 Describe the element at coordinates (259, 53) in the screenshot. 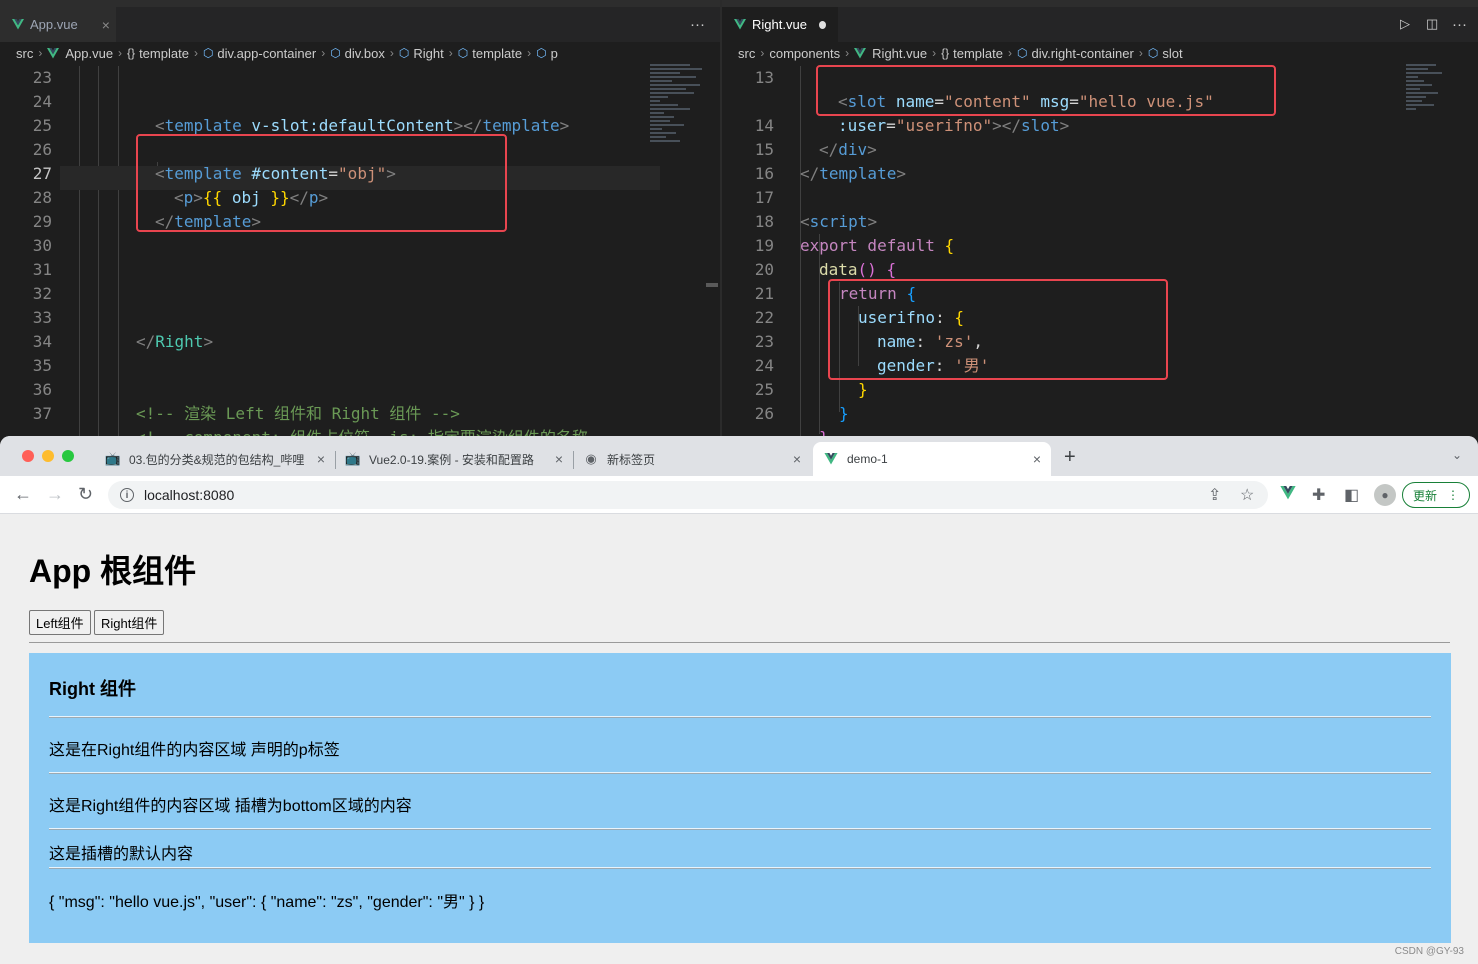

I see `breadcrumb-item: ⬡ div.app-container` at that location.